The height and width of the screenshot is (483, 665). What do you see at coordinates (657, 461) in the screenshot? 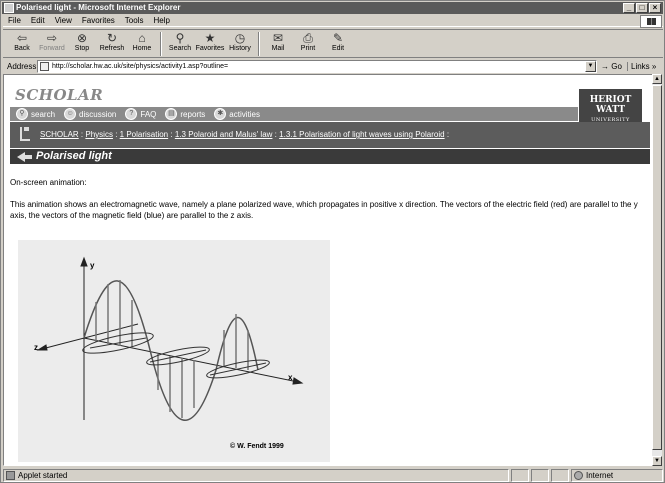
I see `scroll-down-icon: ▼` at bounding box center [657, 461].